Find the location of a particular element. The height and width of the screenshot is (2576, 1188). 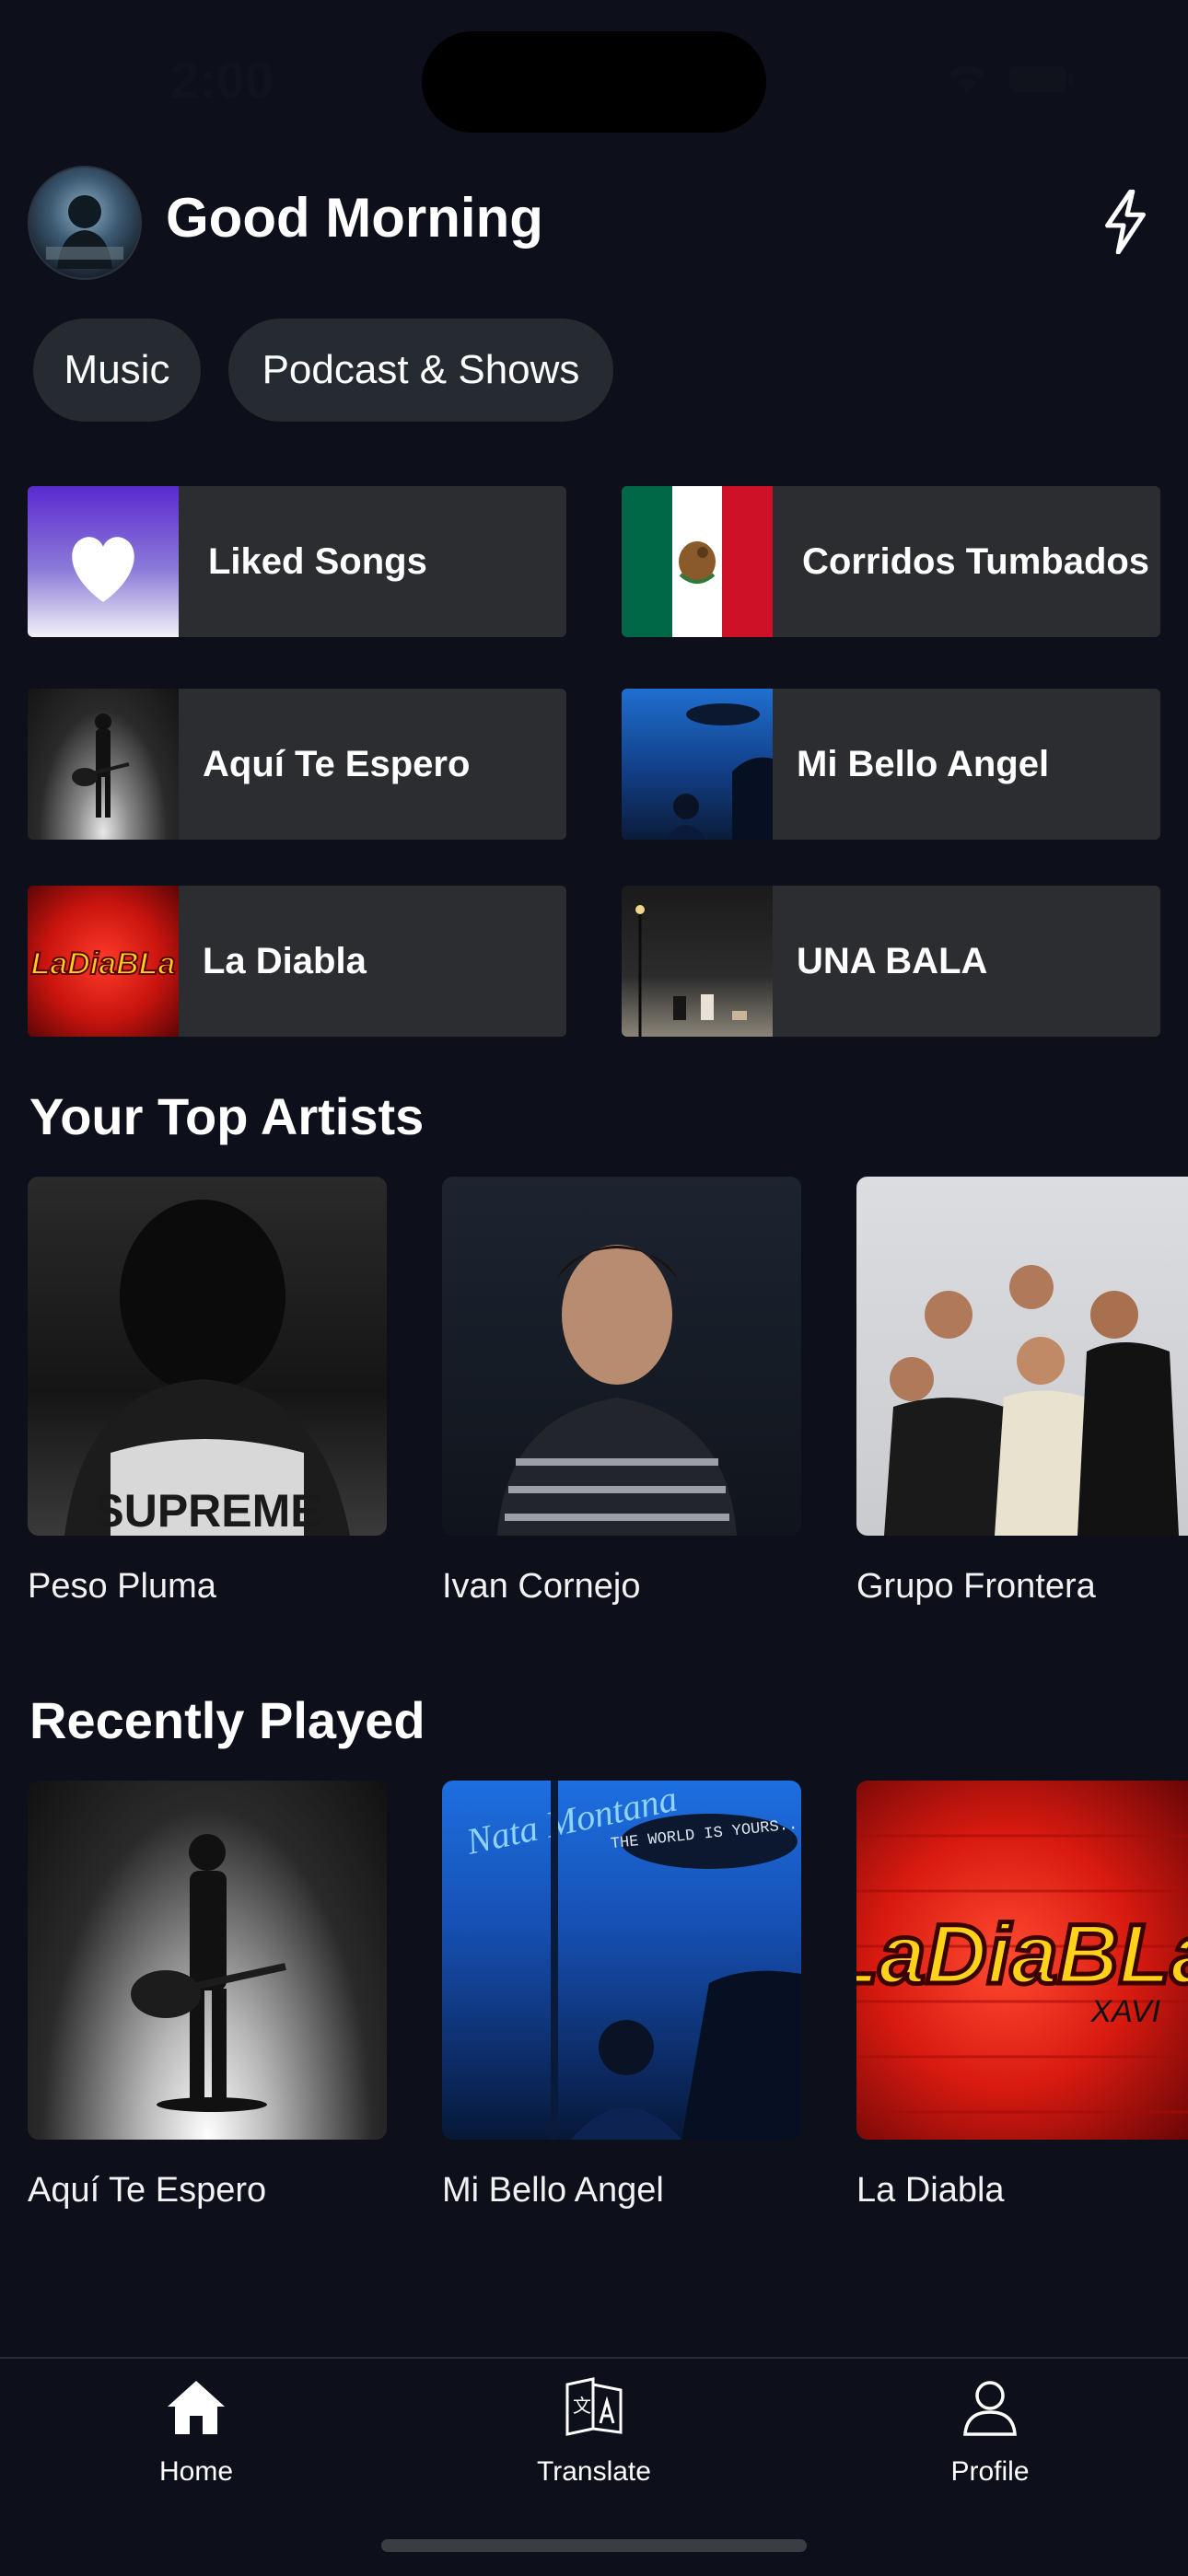

status-time: 2:00 is located at coordinates (222, 80).